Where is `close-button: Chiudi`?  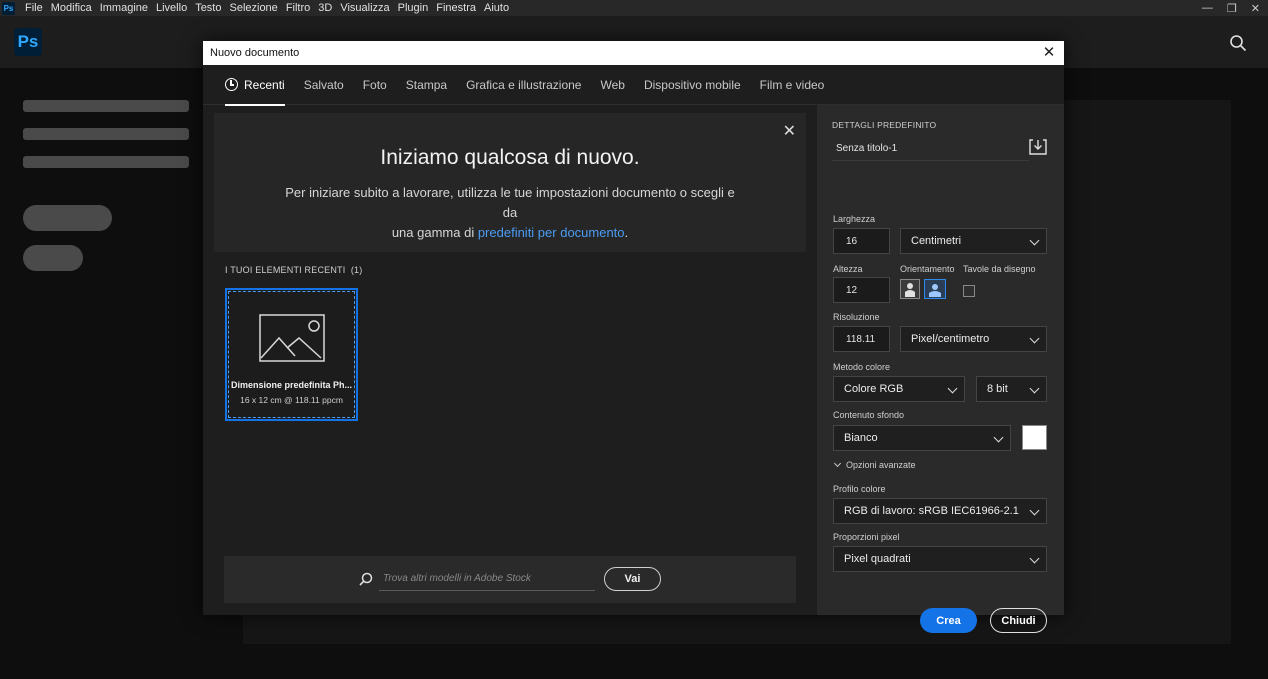
close-button: Chiudi is located at coordinates (1018, 620).